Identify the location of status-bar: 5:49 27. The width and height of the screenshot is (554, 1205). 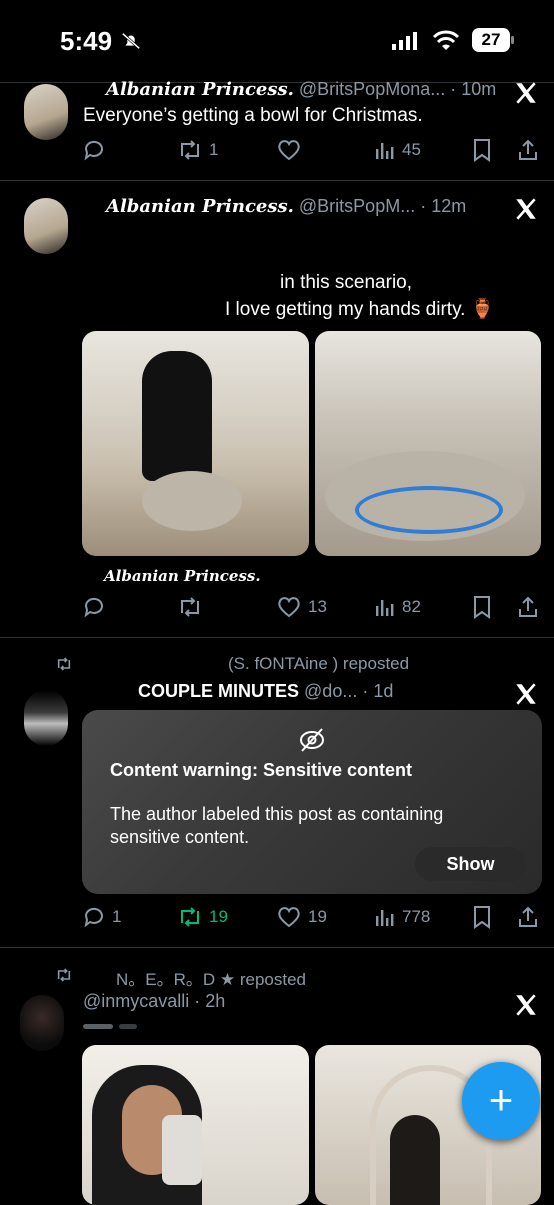
(277, 41).